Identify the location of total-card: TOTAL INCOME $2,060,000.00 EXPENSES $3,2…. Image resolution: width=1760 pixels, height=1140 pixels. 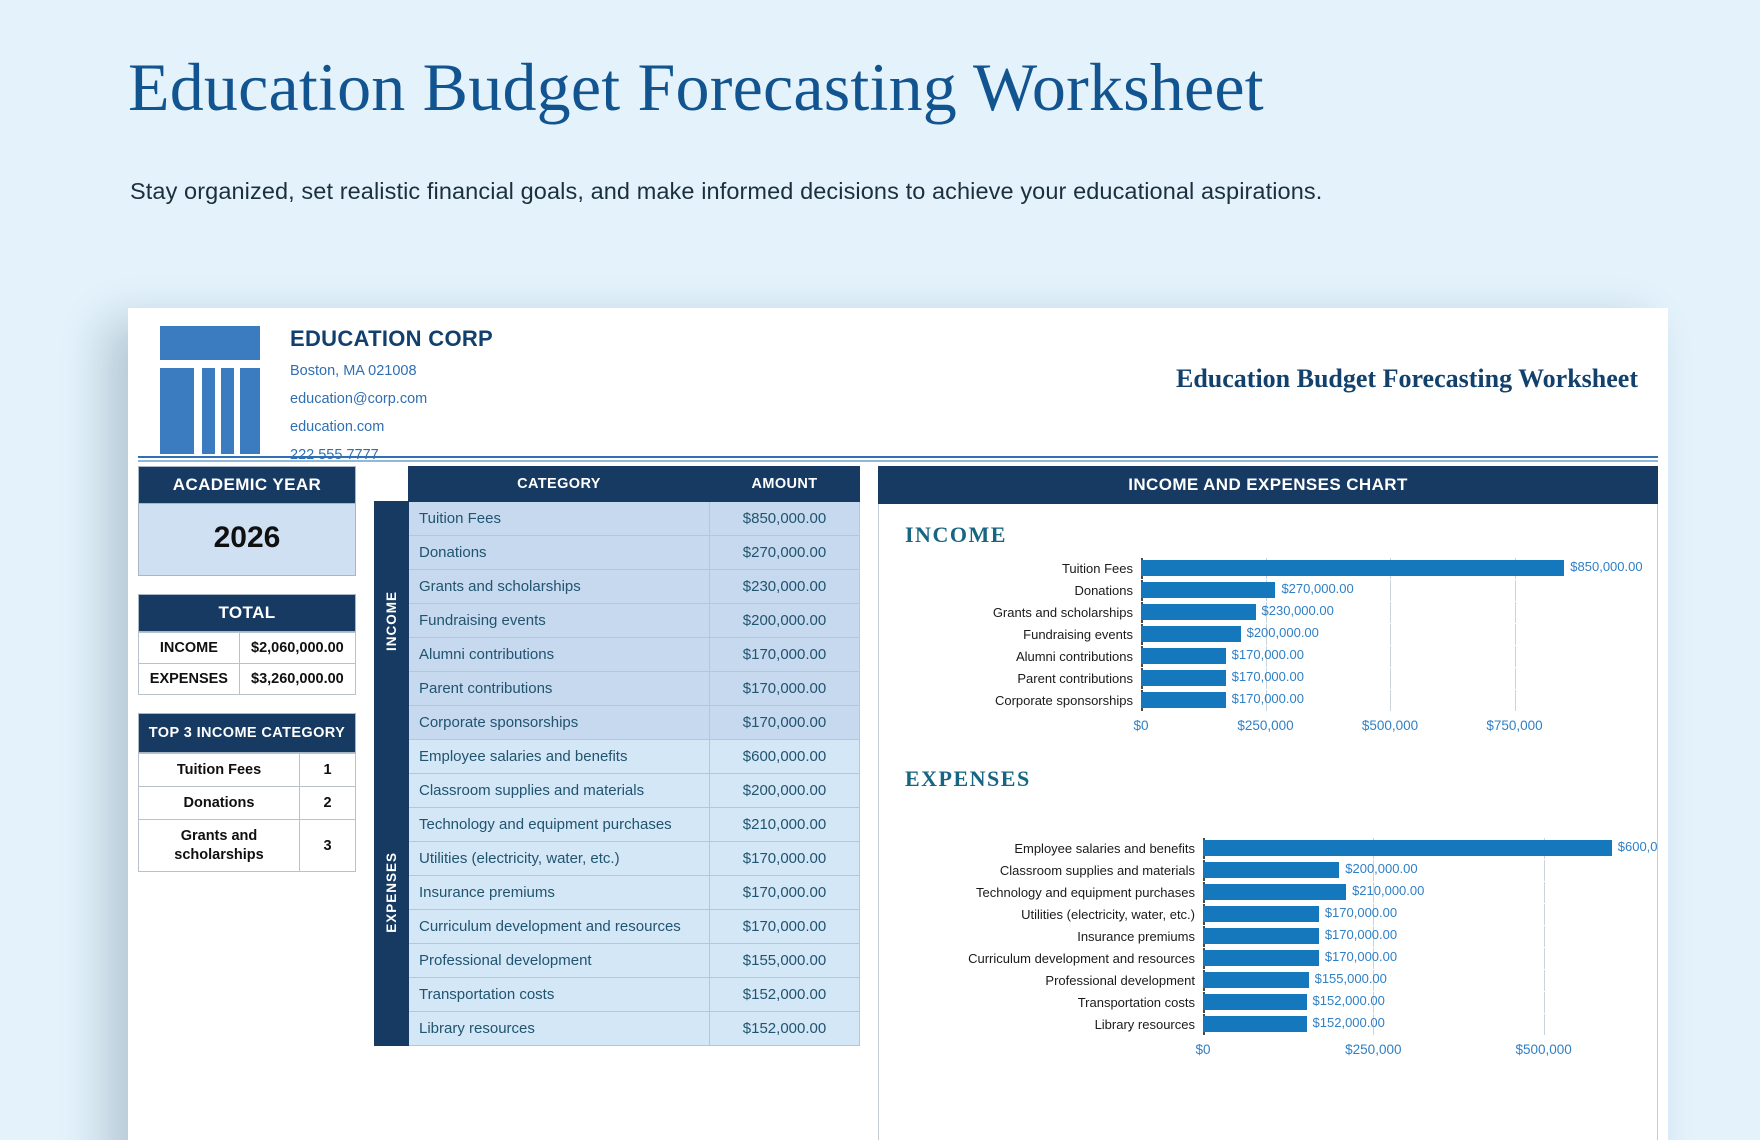
(247, 644).